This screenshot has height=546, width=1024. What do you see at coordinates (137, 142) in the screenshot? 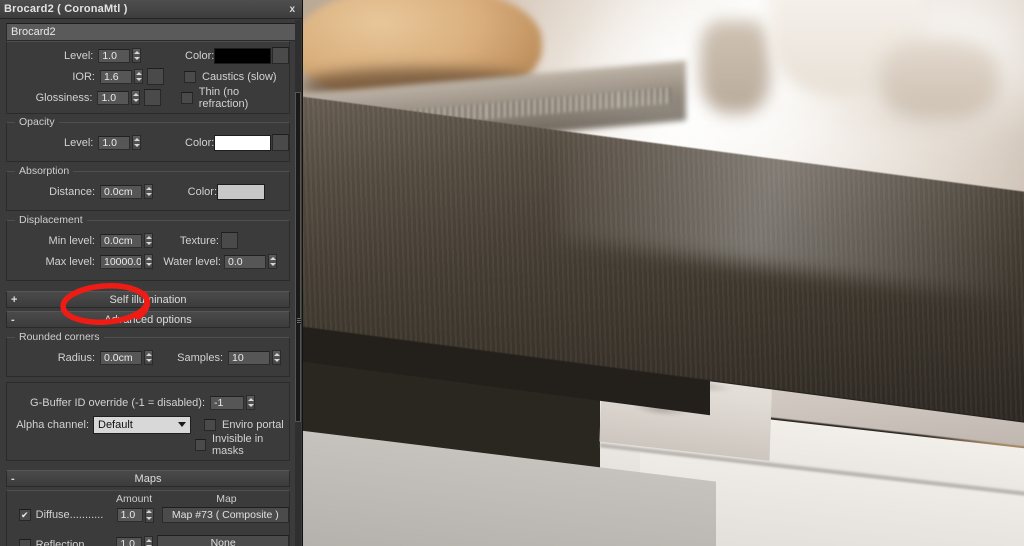
I see `opacity-level-spinner` at bounding box center [137, 142].